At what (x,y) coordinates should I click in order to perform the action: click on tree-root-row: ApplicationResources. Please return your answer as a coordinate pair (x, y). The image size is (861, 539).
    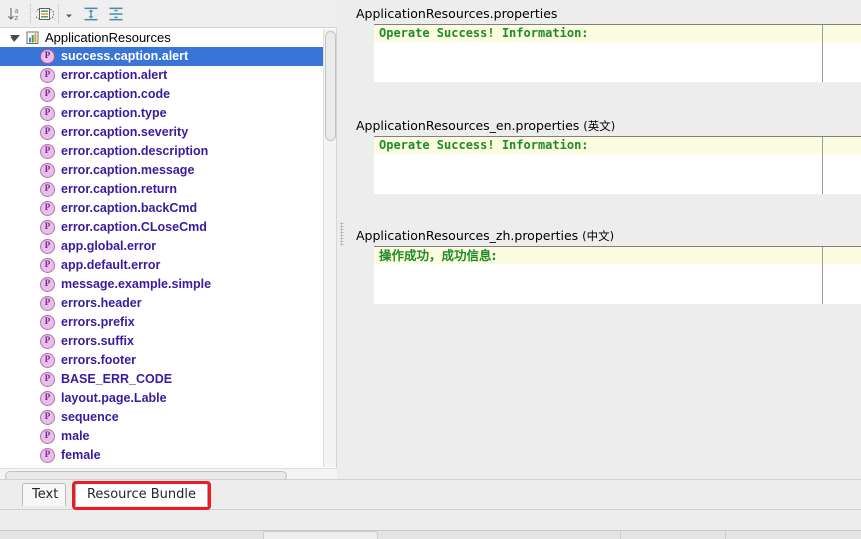
    Looking at the image, I should click on (165, 37).